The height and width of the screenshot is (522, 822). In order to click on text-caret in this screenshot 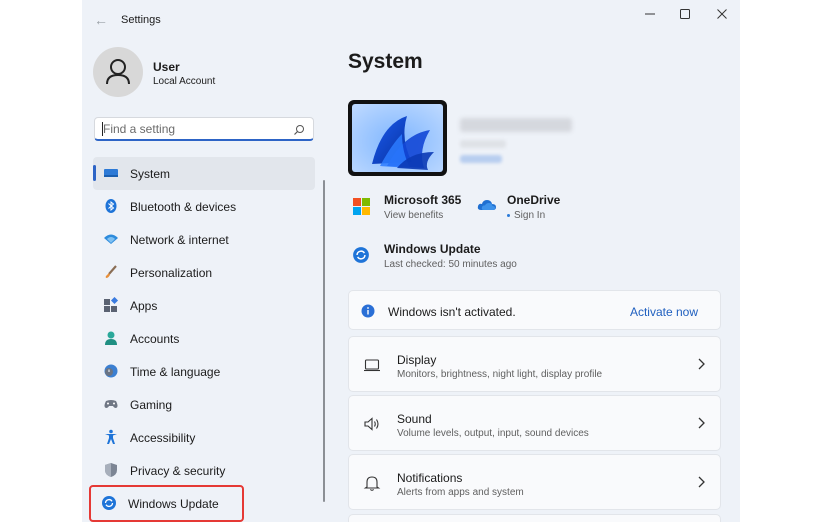, I will do `click(102, 129)`.